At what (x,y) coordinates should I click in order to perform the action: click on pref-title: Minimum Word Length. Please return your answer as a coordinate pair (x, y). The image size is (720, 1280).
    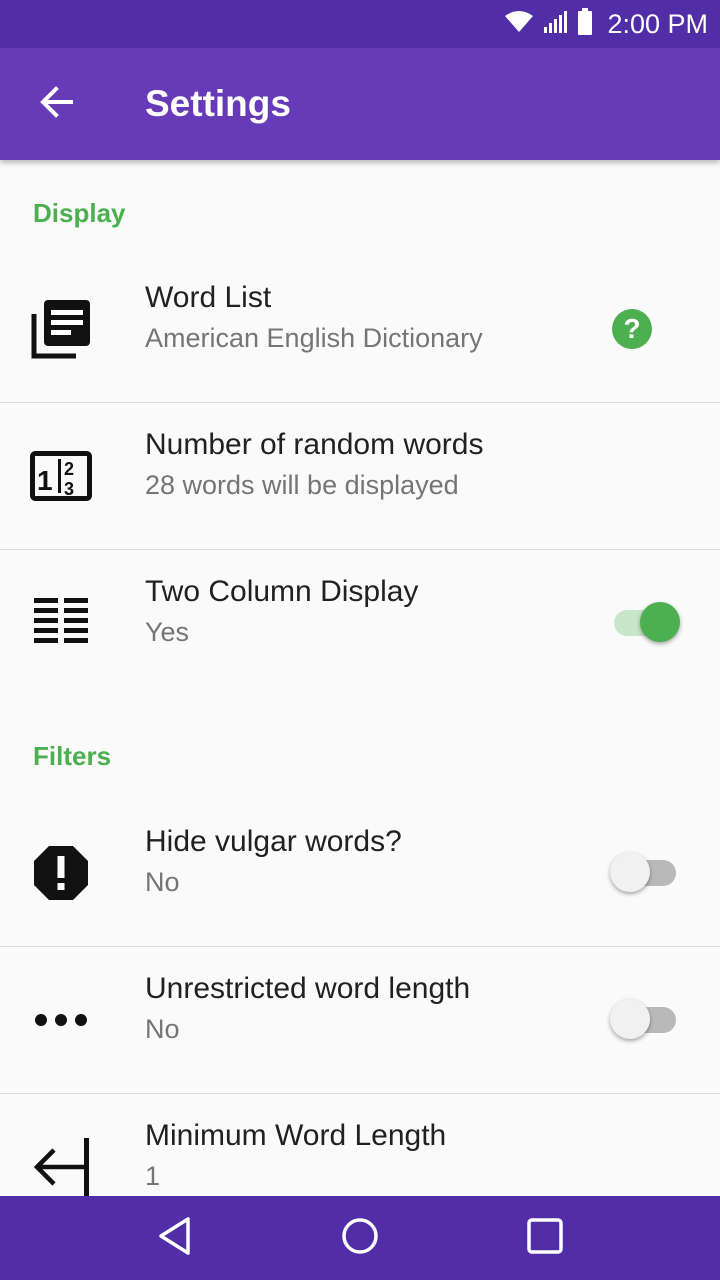
    Looking at the image, I should click on (296, 1135).